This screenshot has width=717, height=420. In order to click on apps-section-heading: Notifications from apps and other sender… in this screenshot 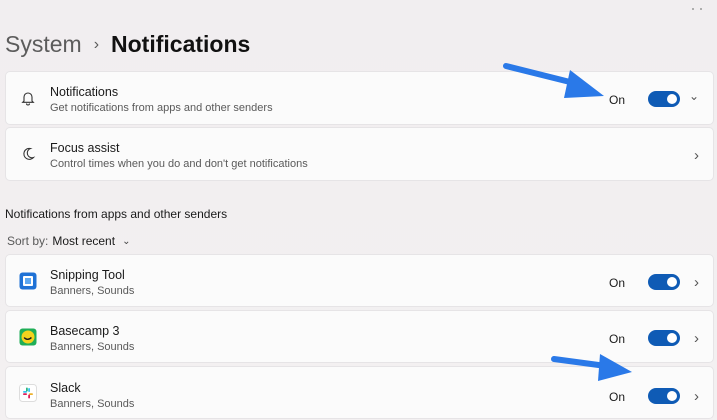, I will do `click(116, 214)`.